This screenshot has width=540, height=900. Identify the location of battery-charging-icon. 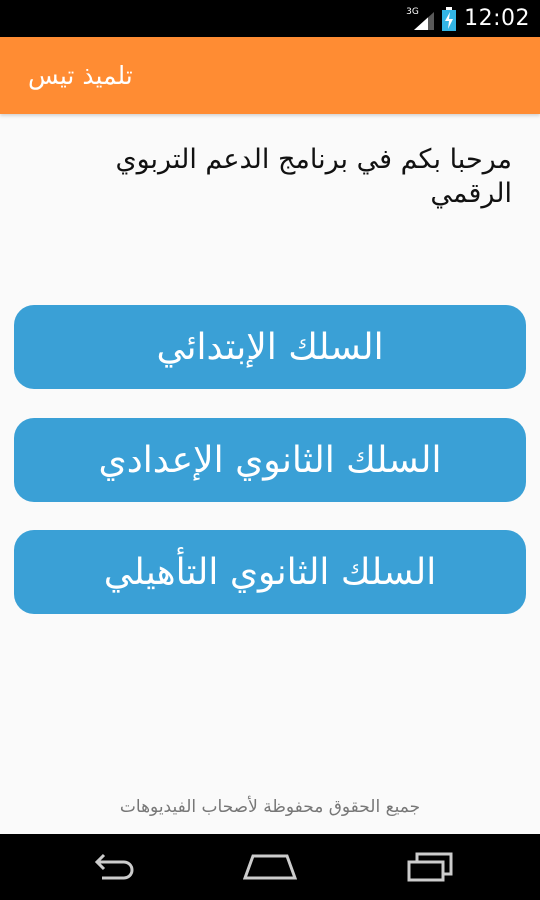
(449, 18).